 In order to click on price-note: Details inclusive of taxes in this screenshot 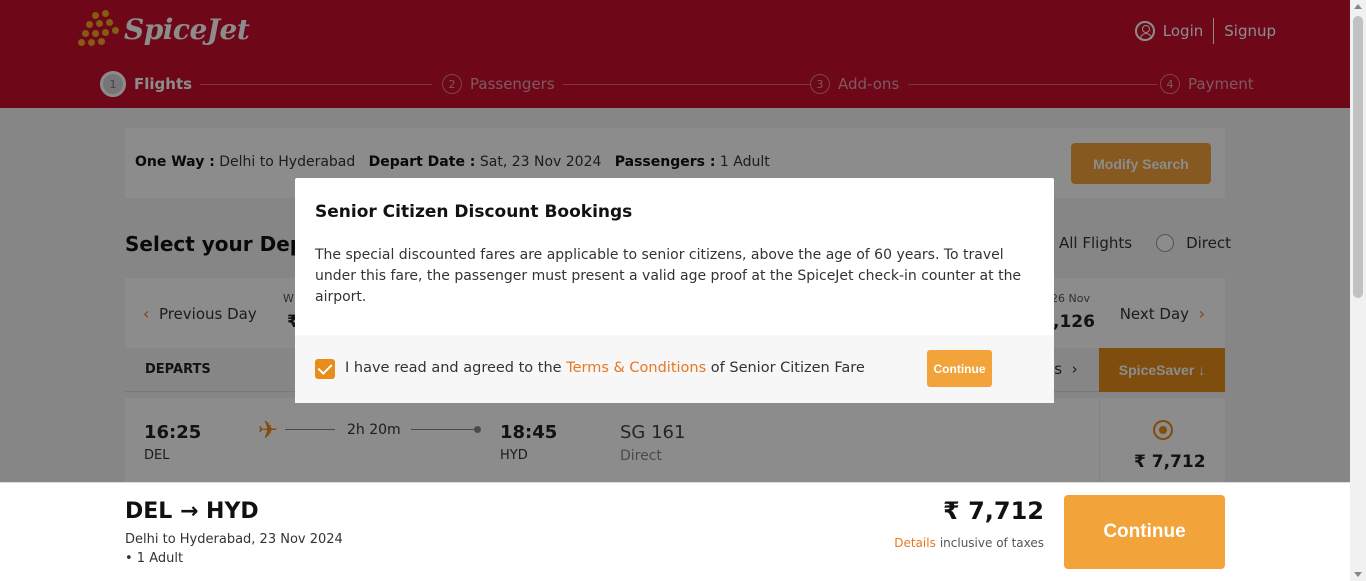, I will do `click(969, 543)`.